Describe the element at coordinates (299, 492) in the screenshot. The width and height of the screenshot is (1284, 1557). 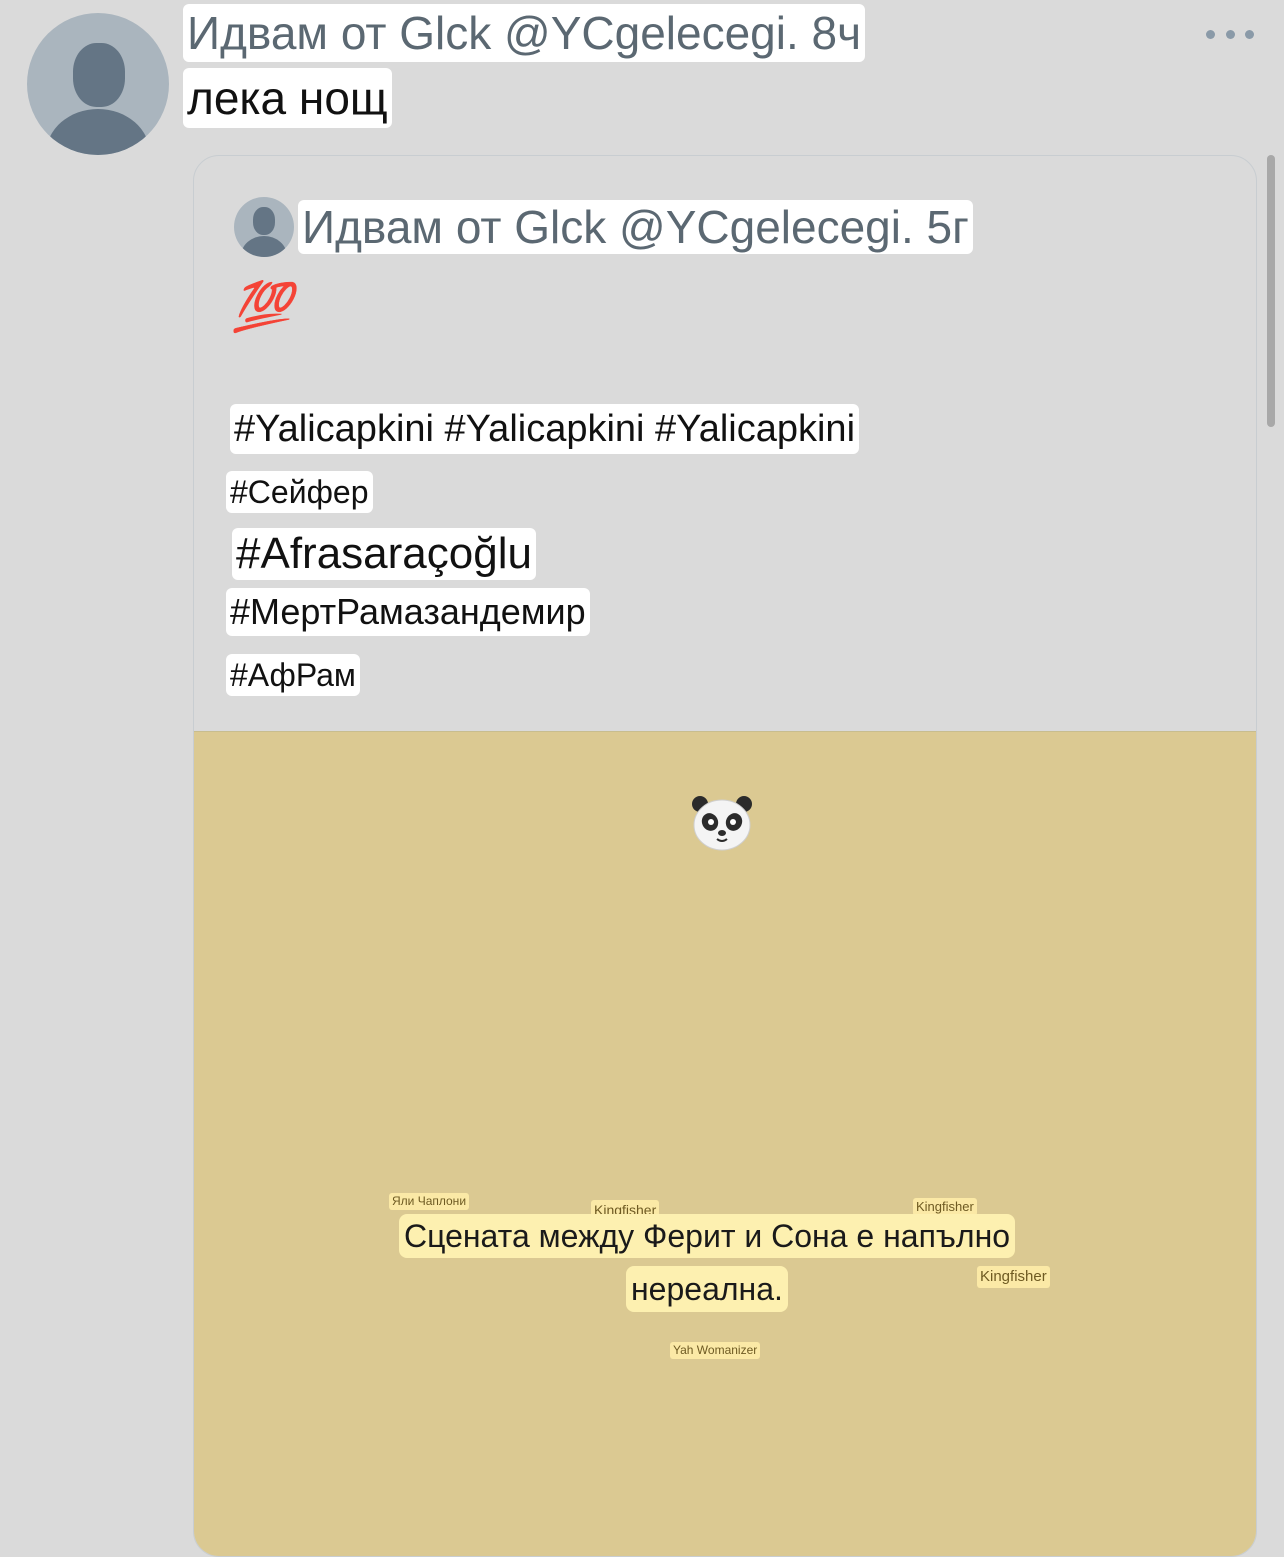
I see `hashtag-link: #Сейфер` at that location.